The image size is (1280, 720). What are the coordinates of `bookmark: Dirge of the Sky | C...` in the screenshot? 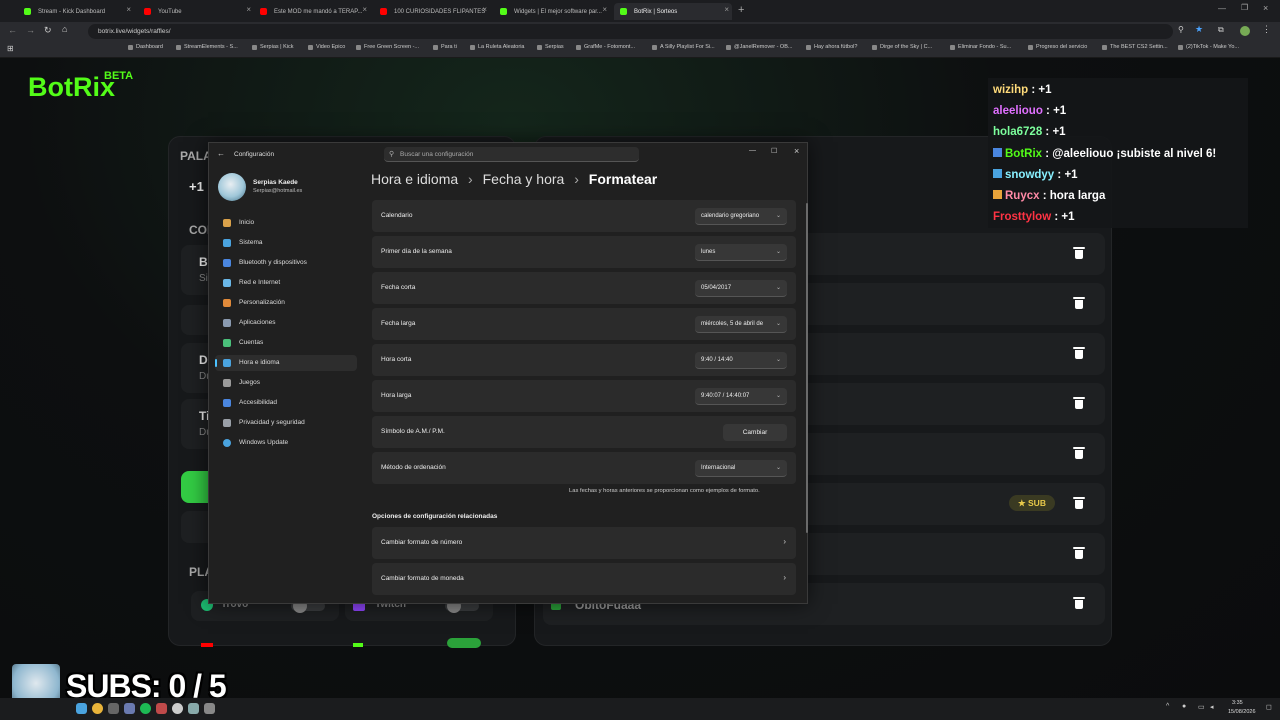 It's located at (902, 47).